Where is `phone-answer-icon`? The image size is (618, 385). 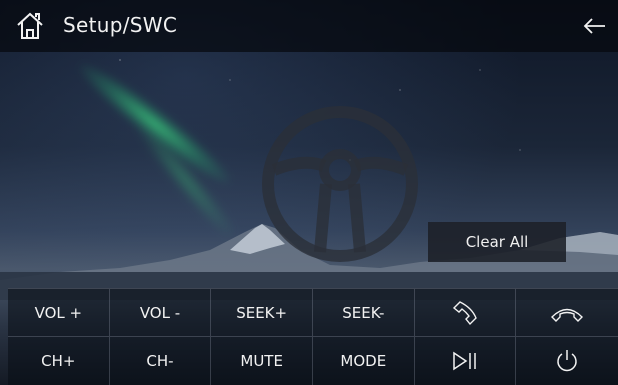
phone-answer-icon is located at coordinates (464, 312).